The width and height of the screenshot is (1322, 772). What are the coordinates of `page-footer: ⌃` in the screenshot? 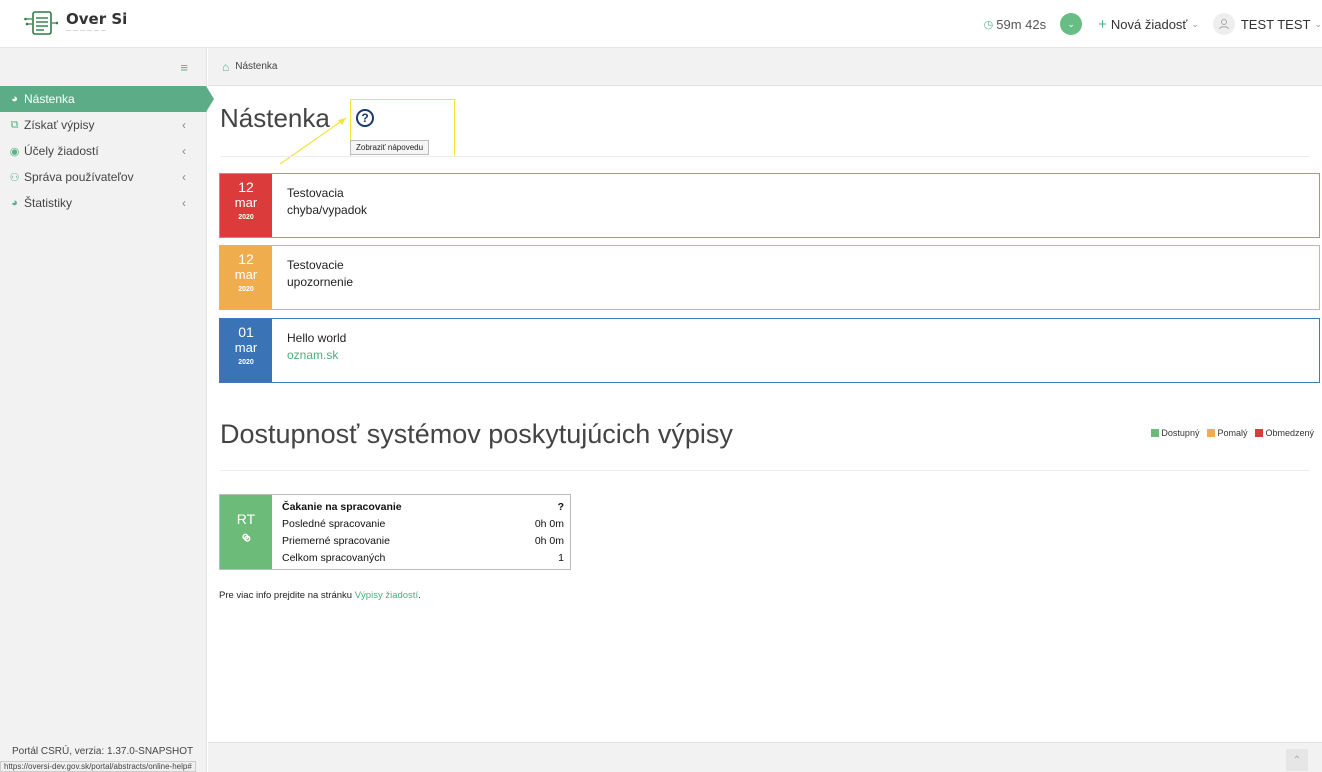 It's located at (765, 757).